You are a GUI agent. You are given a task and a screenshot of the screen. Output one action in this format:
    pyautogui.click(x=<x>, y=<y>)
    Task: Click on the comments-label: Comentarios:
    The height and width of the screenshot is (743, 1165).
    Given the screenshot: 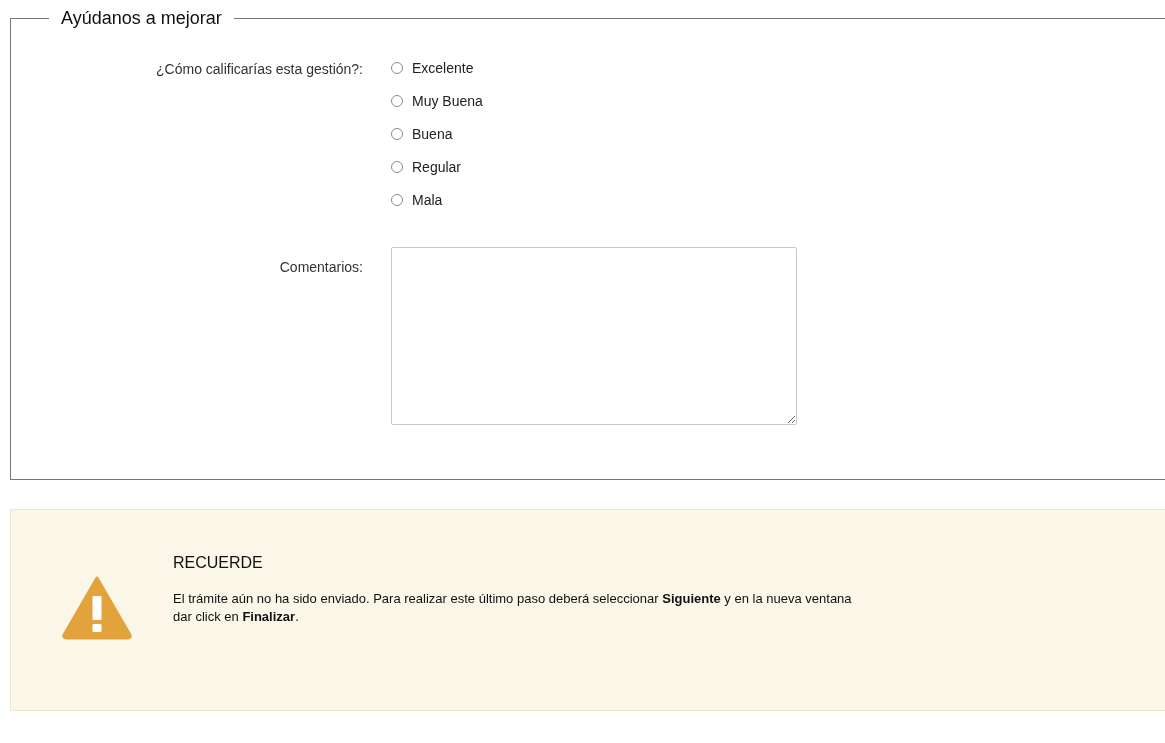 What is the action you would take?
    pyautogui.click(x=321, y=267)
    